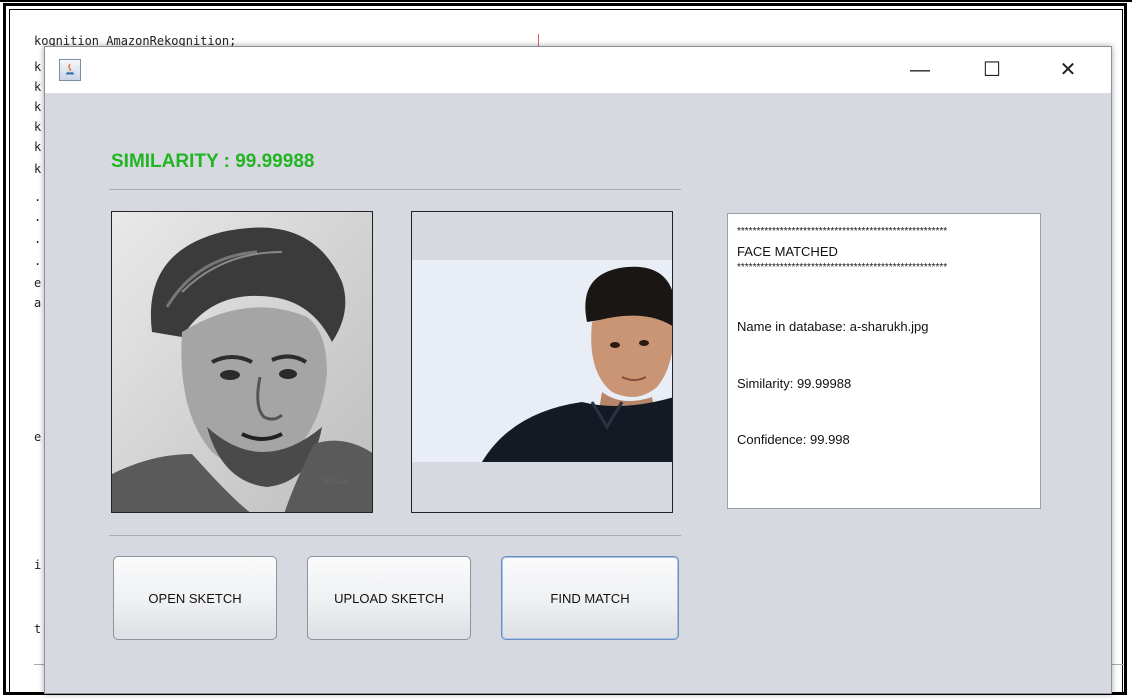  Describe the element at coordinates (1068, 70) in the screenshot. I see `close-button: ✕` at that location.